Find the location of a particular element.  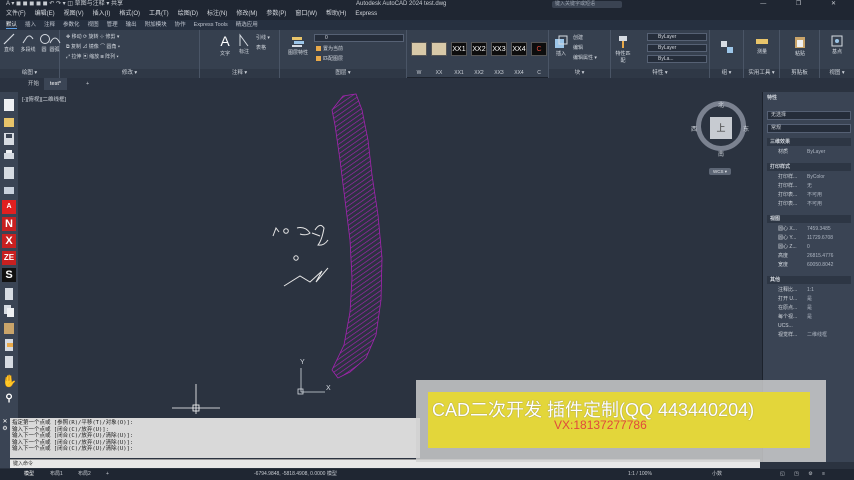

property-row: 注释比... 1:1 is located at coordinates (809, 290).